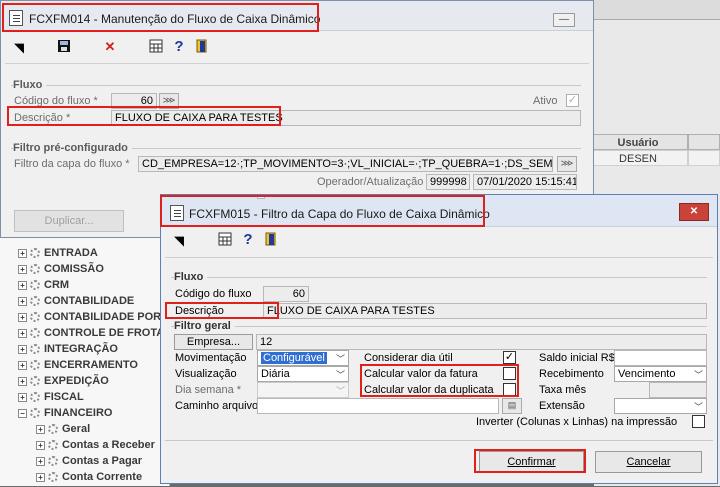 Image resolution: width=720 pixels, height=487 pixels. What do you see at coordinates (567, 164) in the screenshot?
I see `filtro-lookup-button: ⋙` at bounding box center [567, 164].